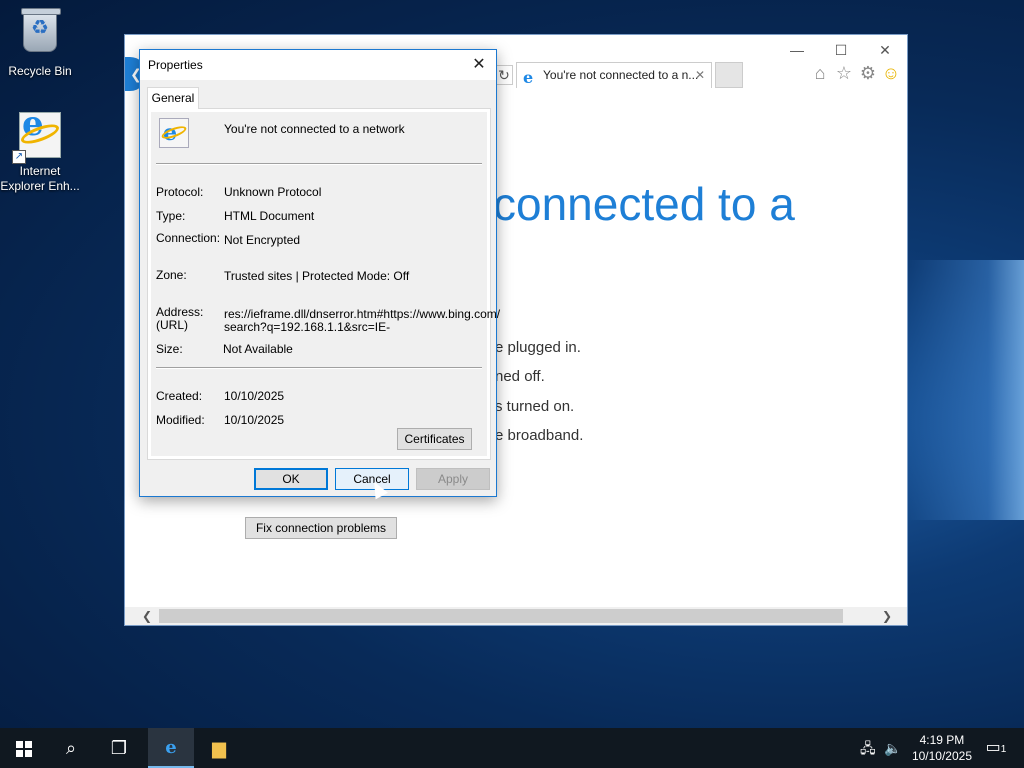  I want to click on refresh-icon: ↻, so click(504, 75).